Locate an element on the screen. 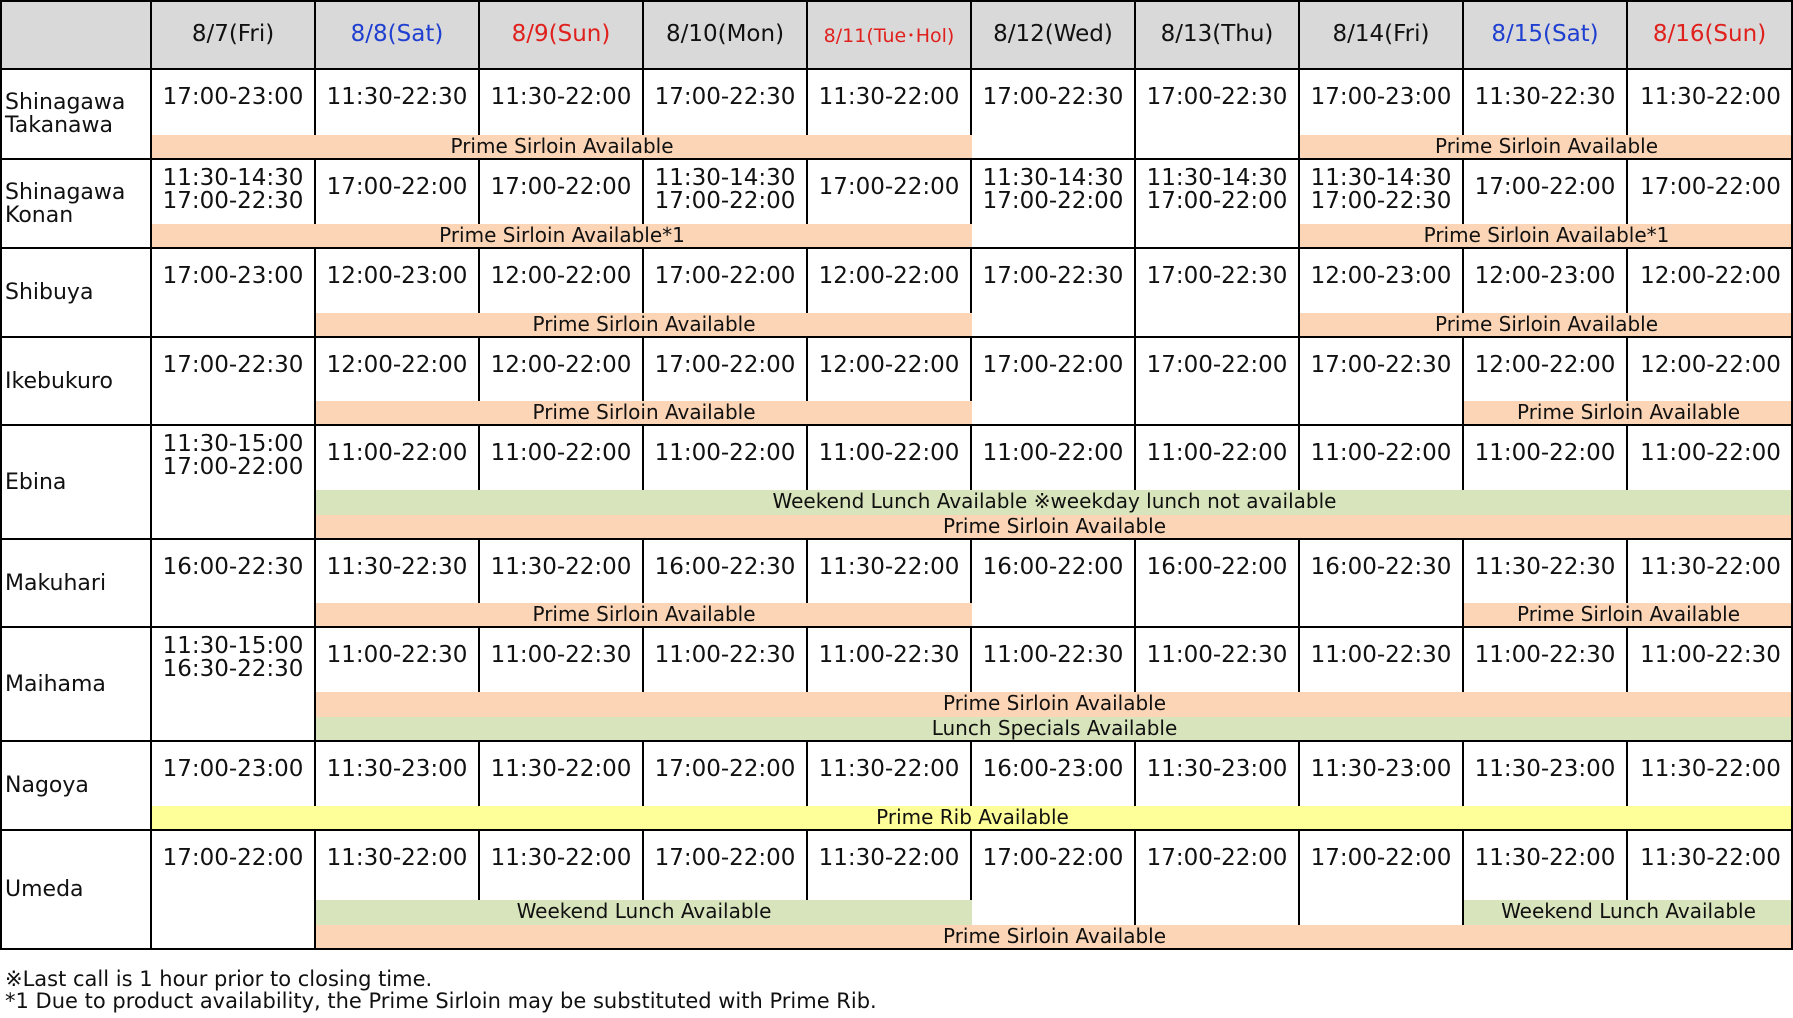 The height and width of the screenshot is (1018, 1793). location-name: Umeda is located at coordinates (76, 890).